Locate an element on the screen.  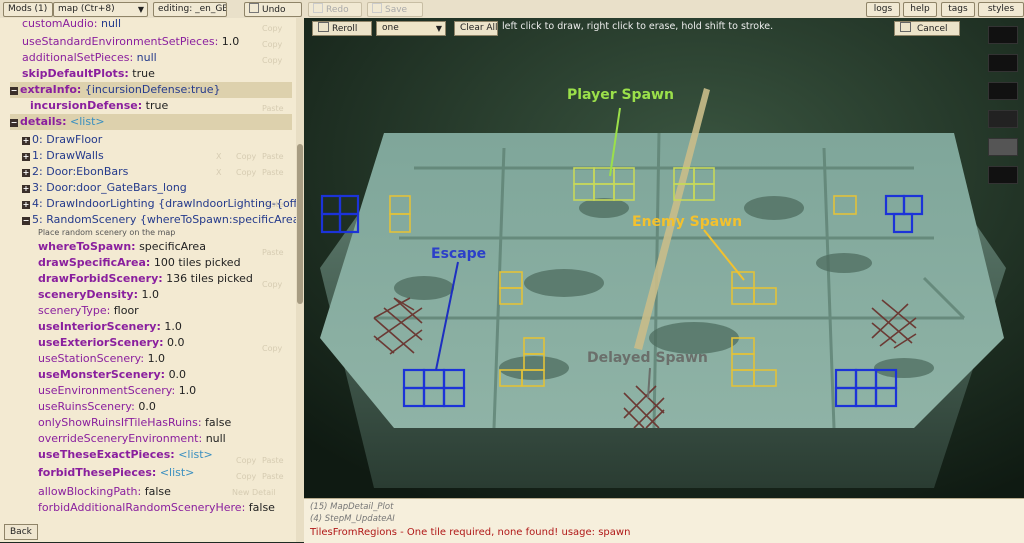
undo-button: Undo is located at coordinates (273, 9).